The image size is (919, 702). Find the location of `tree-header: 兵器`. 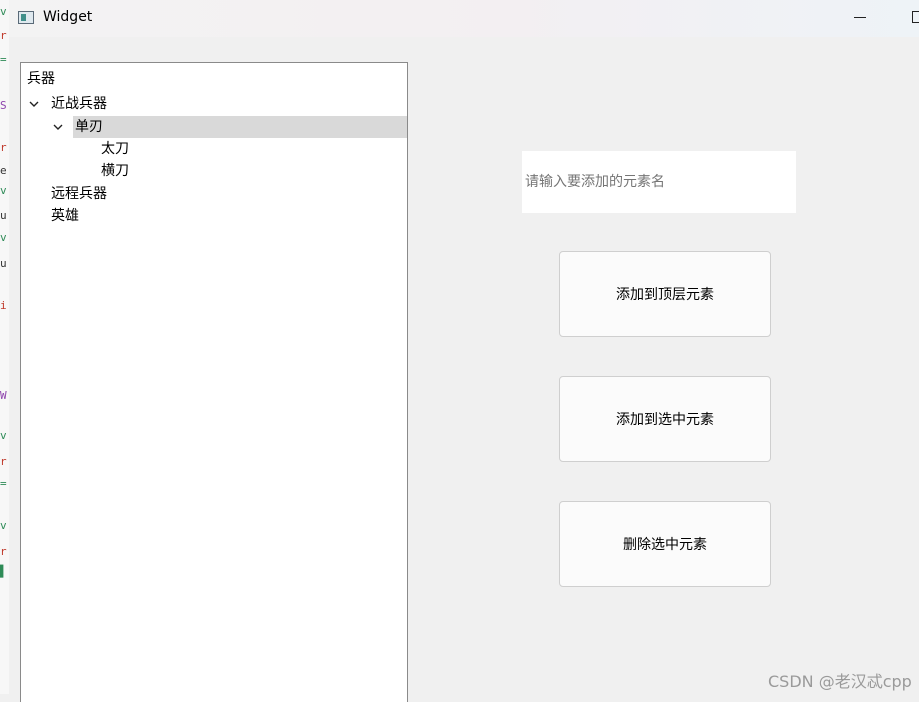

tree-header: 兵器 is located at coordinates (41, 79).